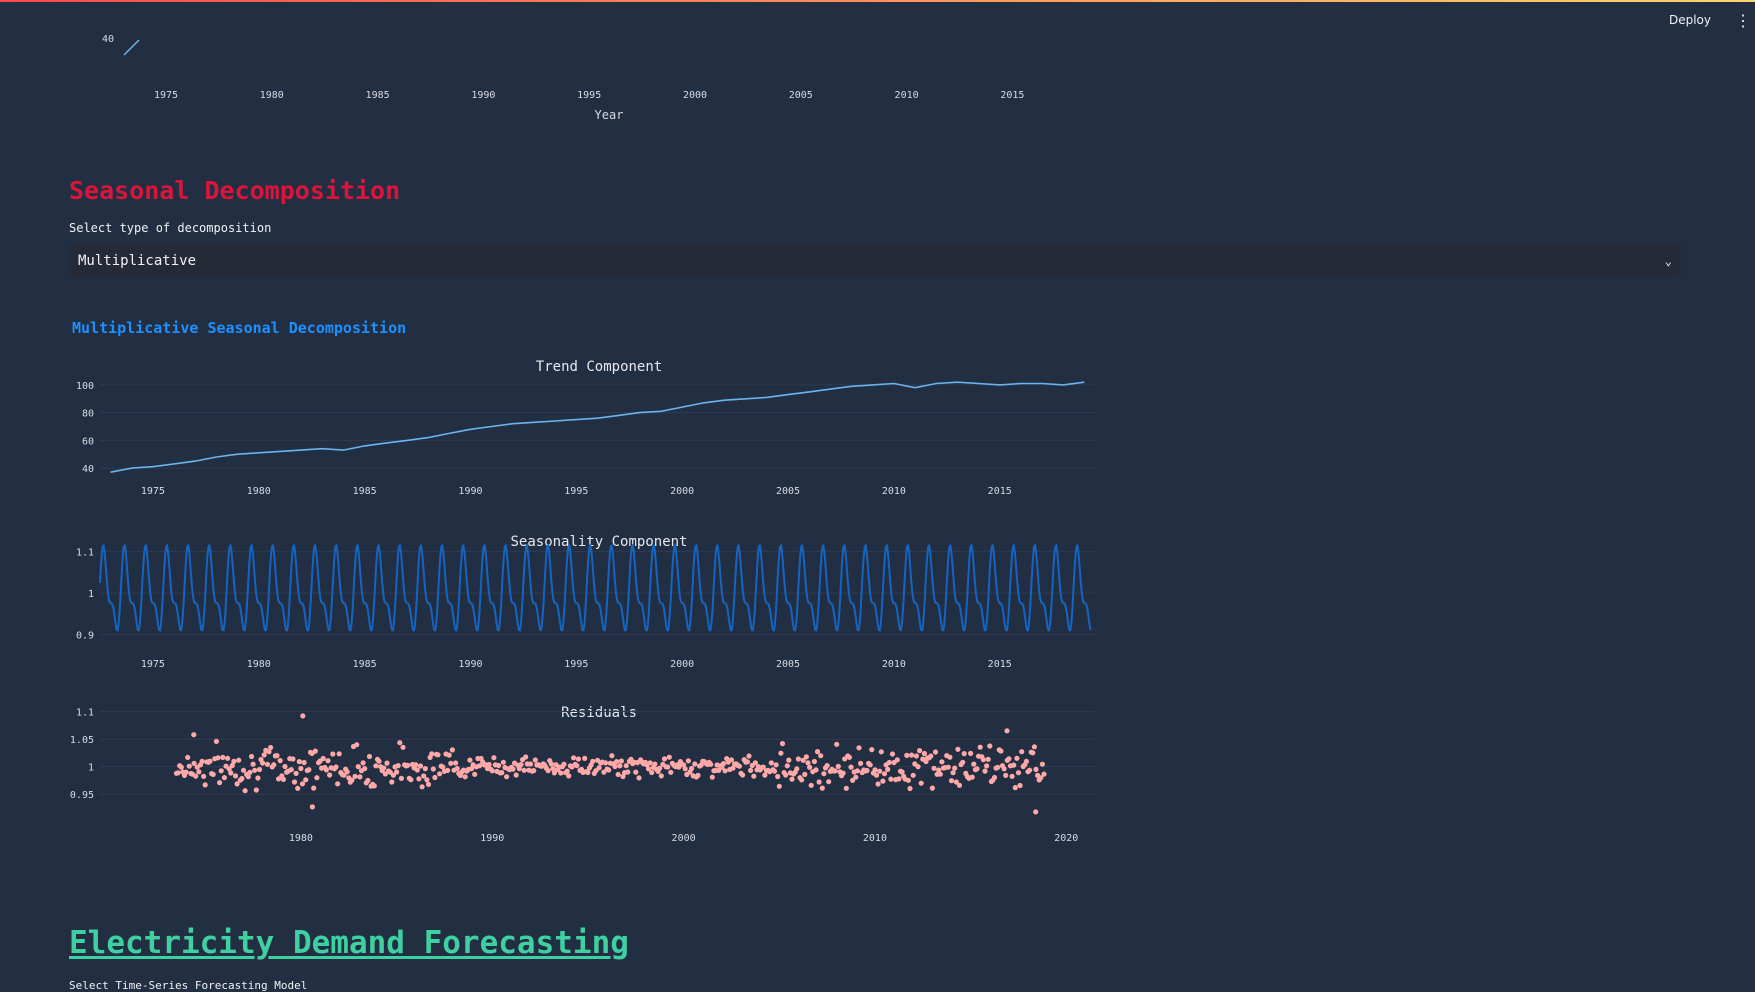 The height and width of the screenshot is (992, 1755). Describe the element at coordinates (875, 260) in the screenshot. I see `decomposition-select: Multiplicative ⌄` at that location.